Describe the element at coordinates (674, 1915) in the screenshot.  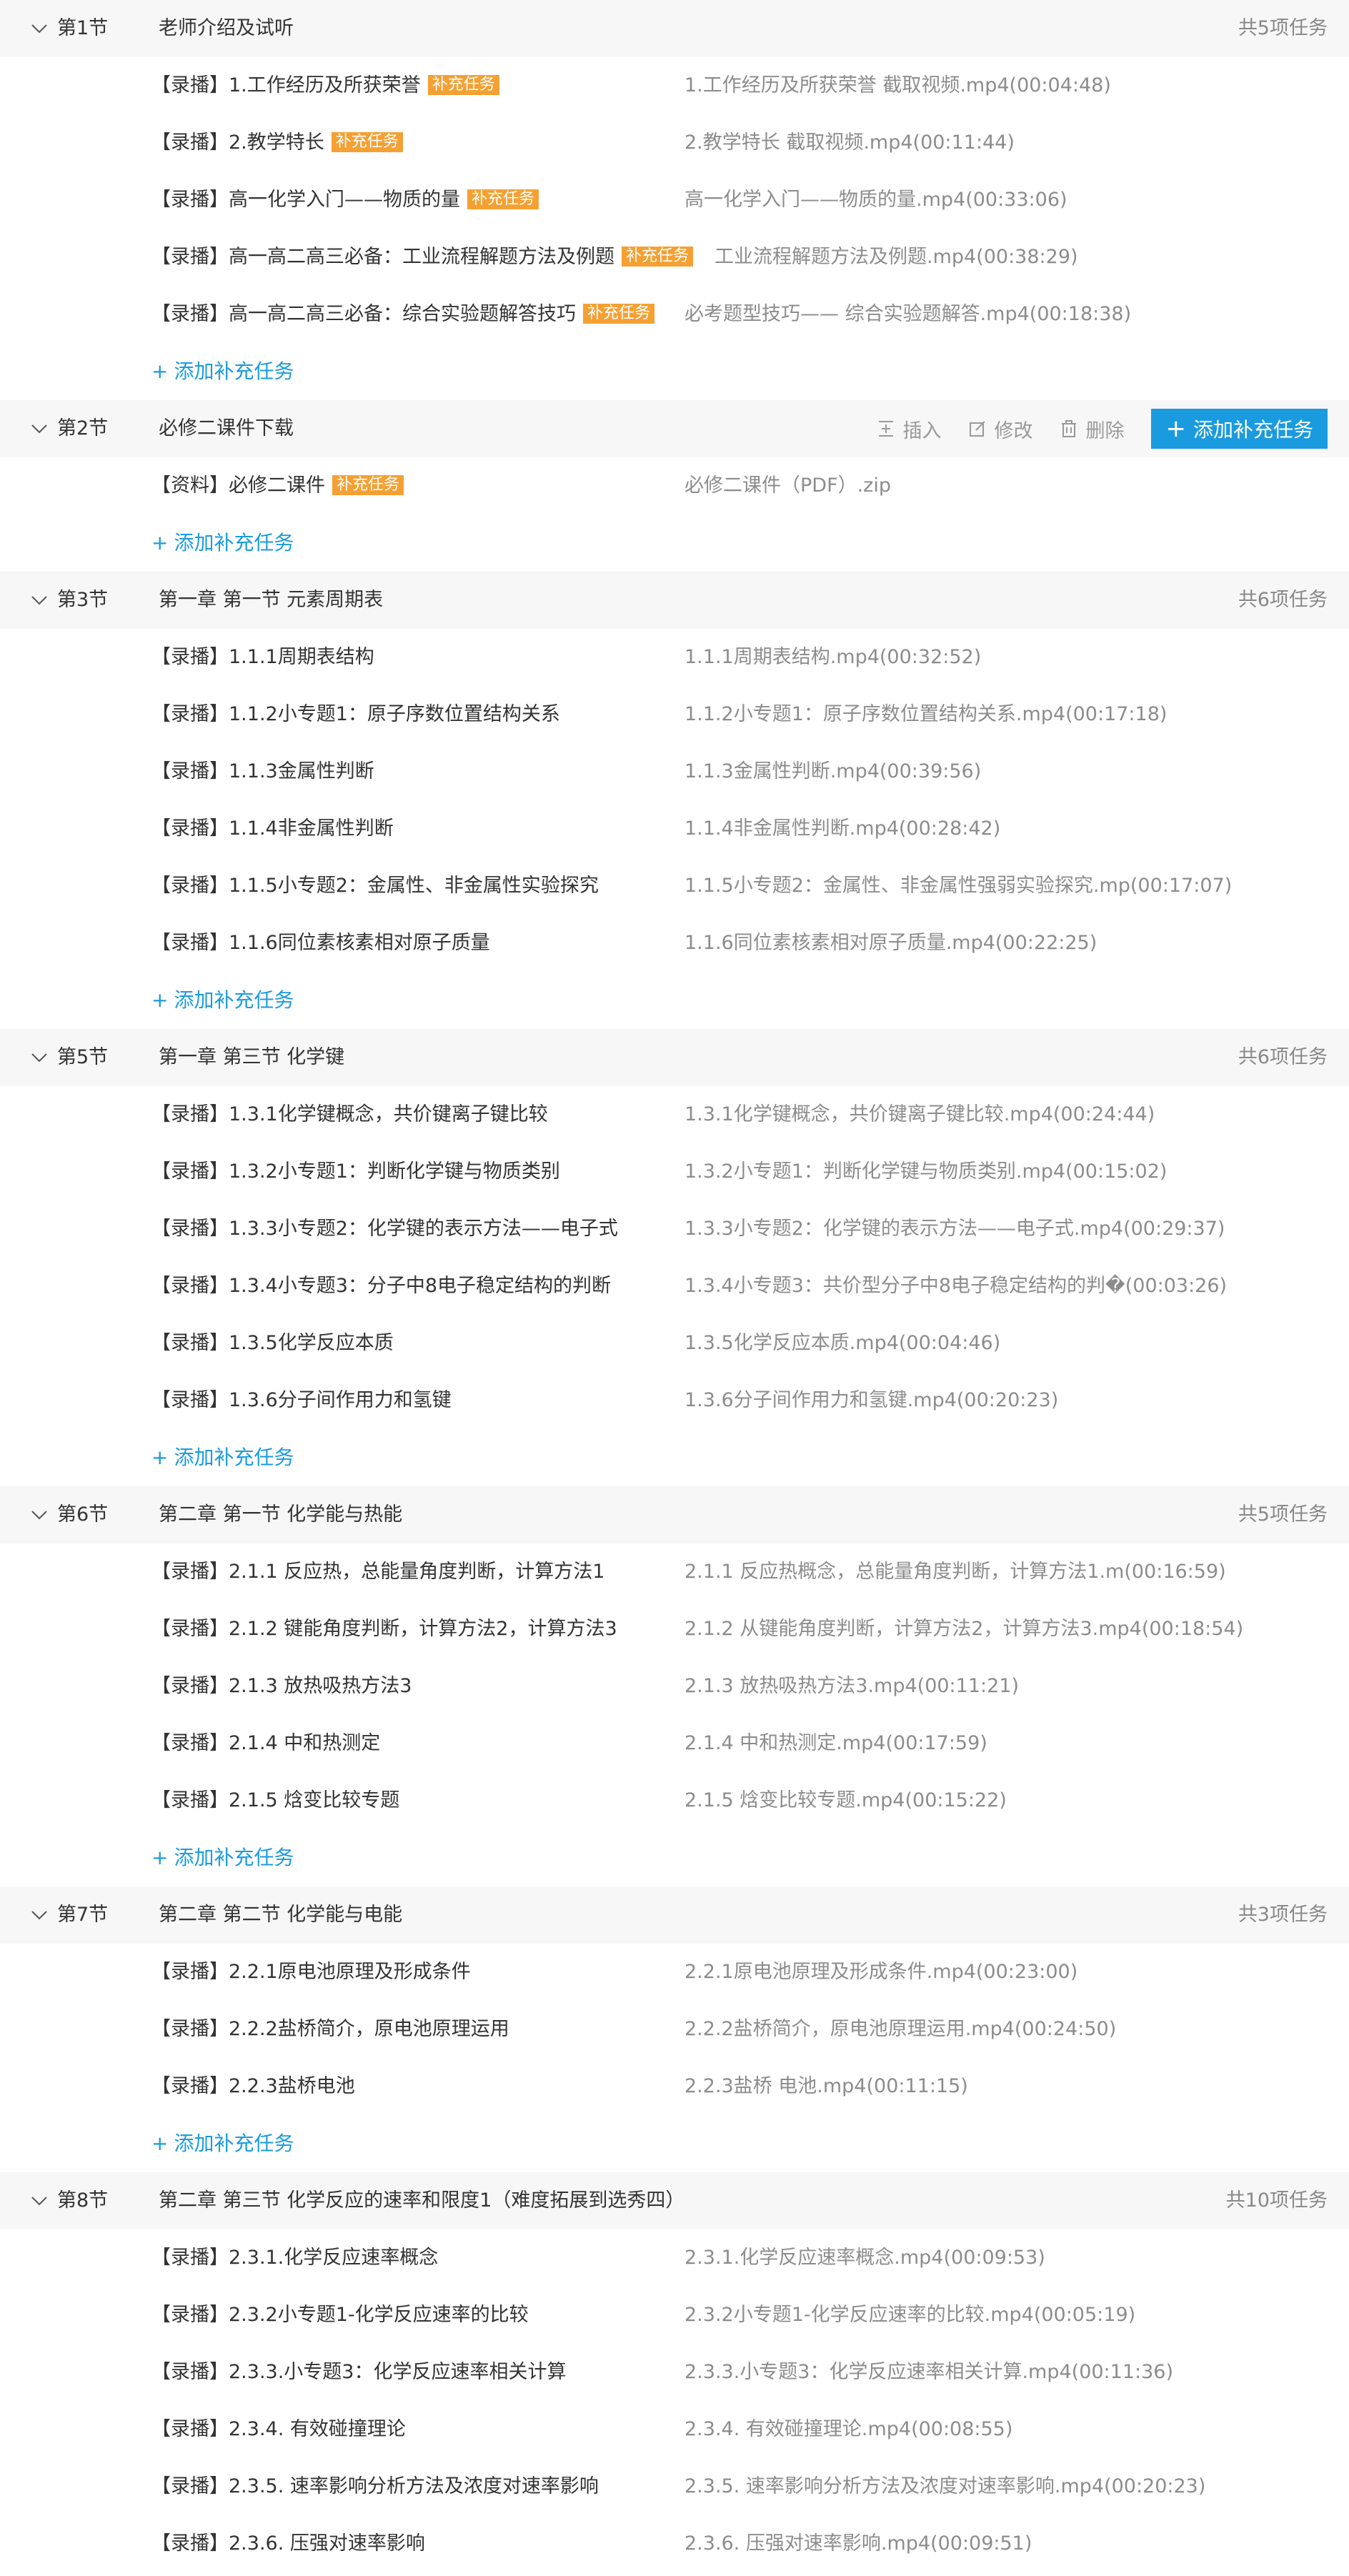
I see `section-header: 第7节 第二章 第二节 化学能与电能 共3项任务` at that location.